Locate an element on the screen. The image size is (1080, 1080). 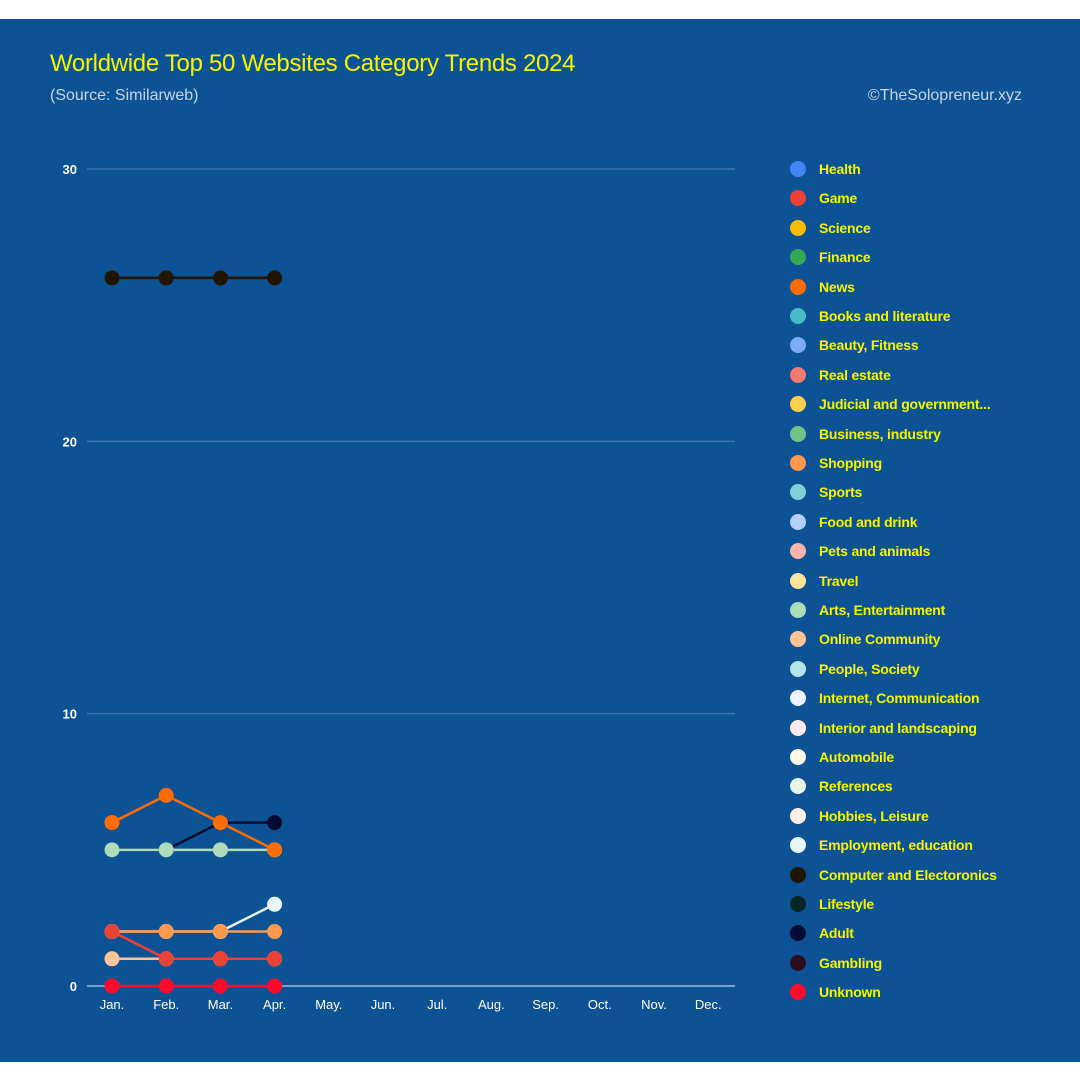
legend-item: Food and drink is located at coordinates (854, 522).